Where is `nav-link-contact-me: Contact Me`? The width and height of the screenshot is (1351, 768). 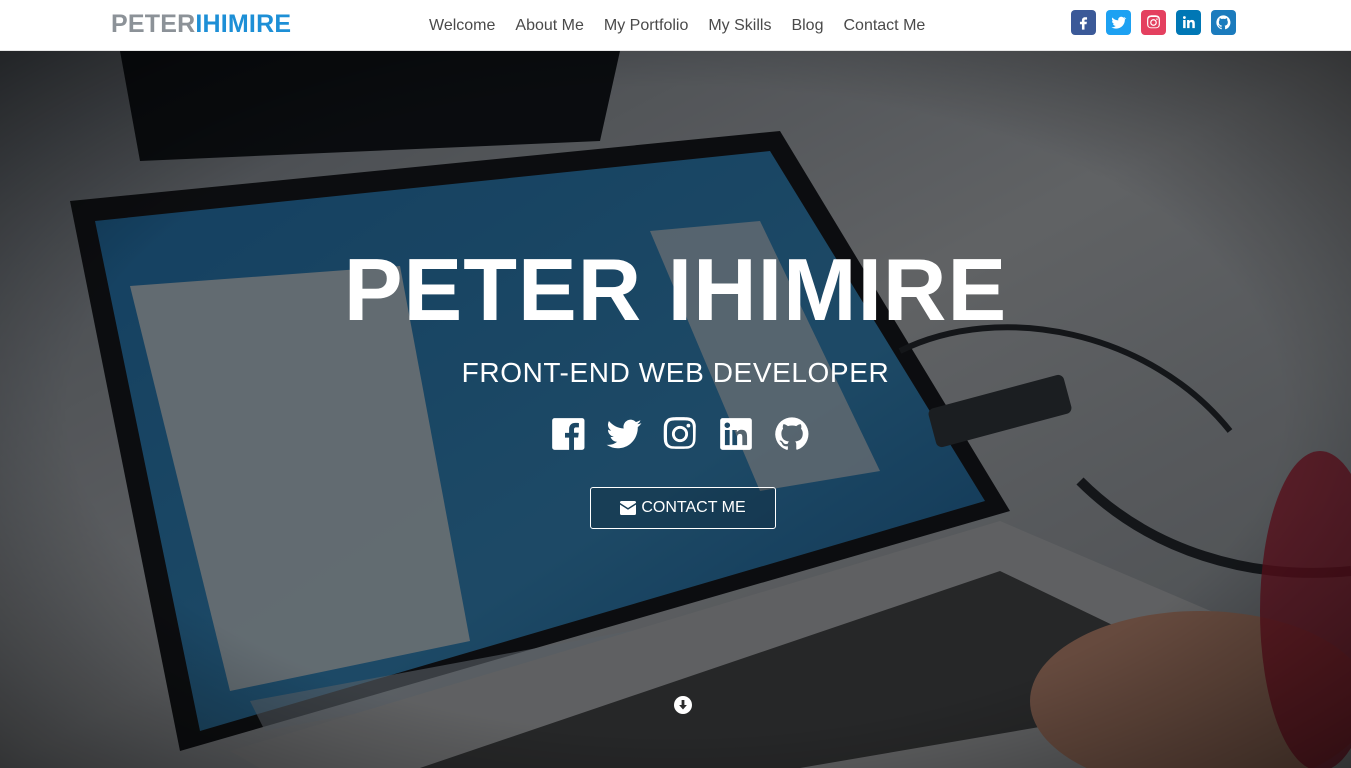 nav-link-contact-me: Contact Me is located at coordinates (884, 25).